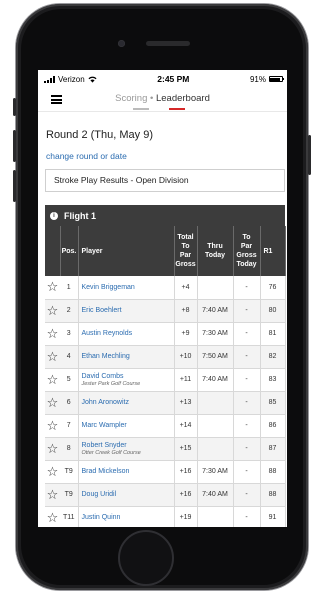  Describe the element at coordinates (186, 516) in the screenshot. I see `total-cell: +19` at that location.